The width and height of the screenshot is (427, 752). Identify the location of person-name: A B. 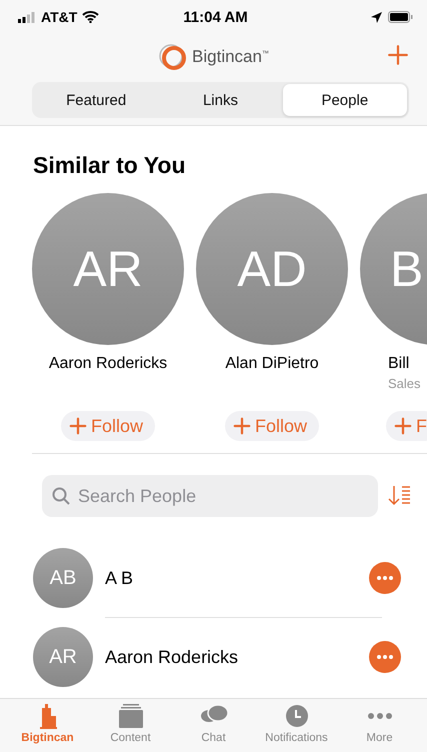
(119, 578).